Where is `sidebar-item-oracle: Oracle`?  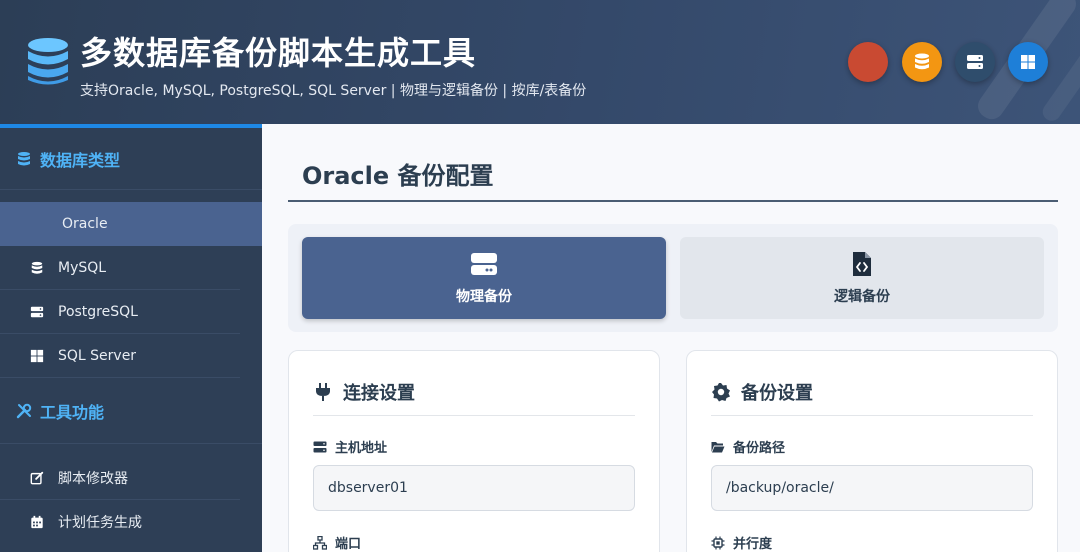
sidebar-item-oracle: Oracle is located at coordinates (131, 224).